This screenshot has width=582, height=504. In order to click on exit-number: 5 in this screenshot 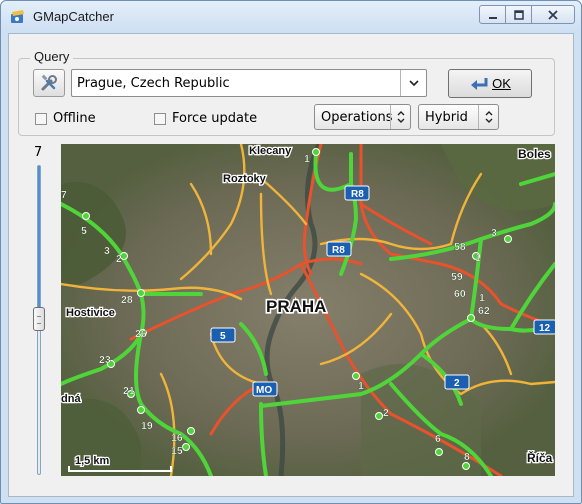, I will do `click(84, 231)`.